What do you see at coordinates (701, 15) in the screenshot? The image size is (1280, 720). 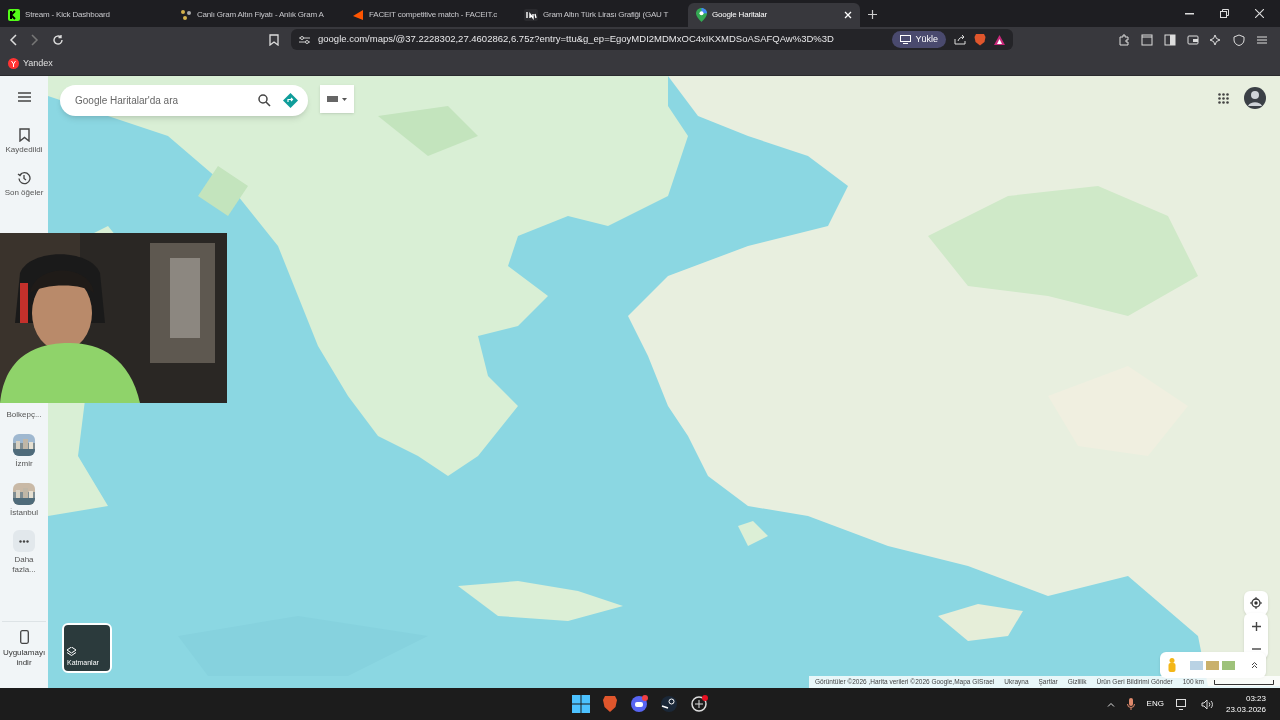 I see `map-pin-icon` at bounding box center [701, 15].